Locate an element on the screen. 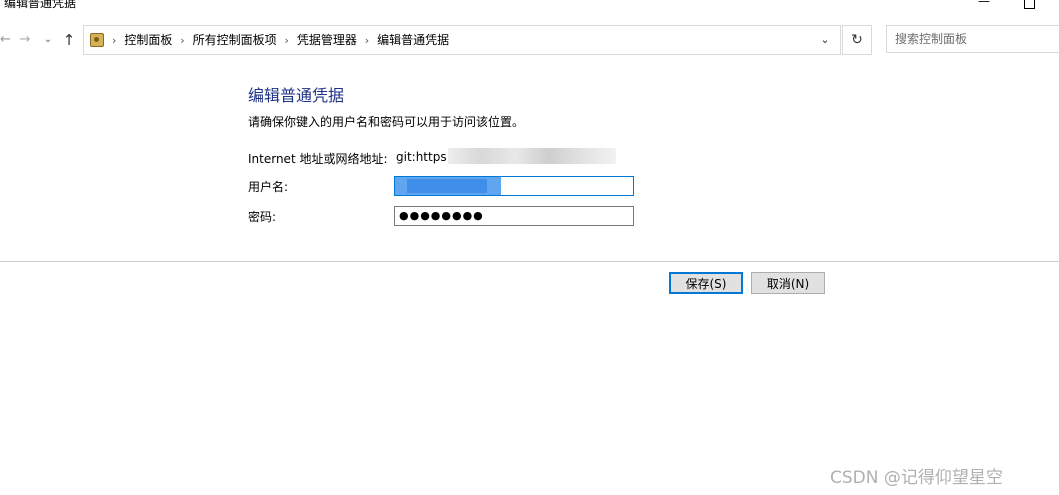 The image size is (1059, 495). address-bar: › 控制面板 › 所有控制面板项 › 凭据管理器 › 编辑普通凭据 ⌄ is located at coordinates (462, 40).